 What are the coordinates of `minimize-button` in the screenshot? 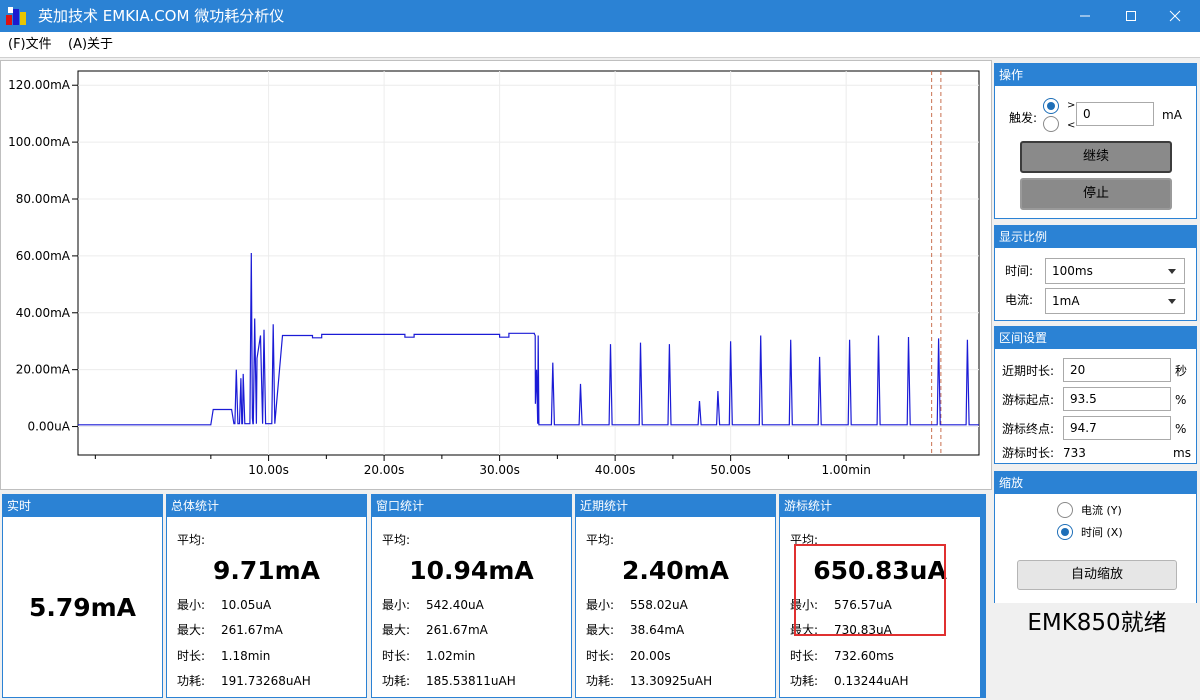 It's located at (1085, 16).